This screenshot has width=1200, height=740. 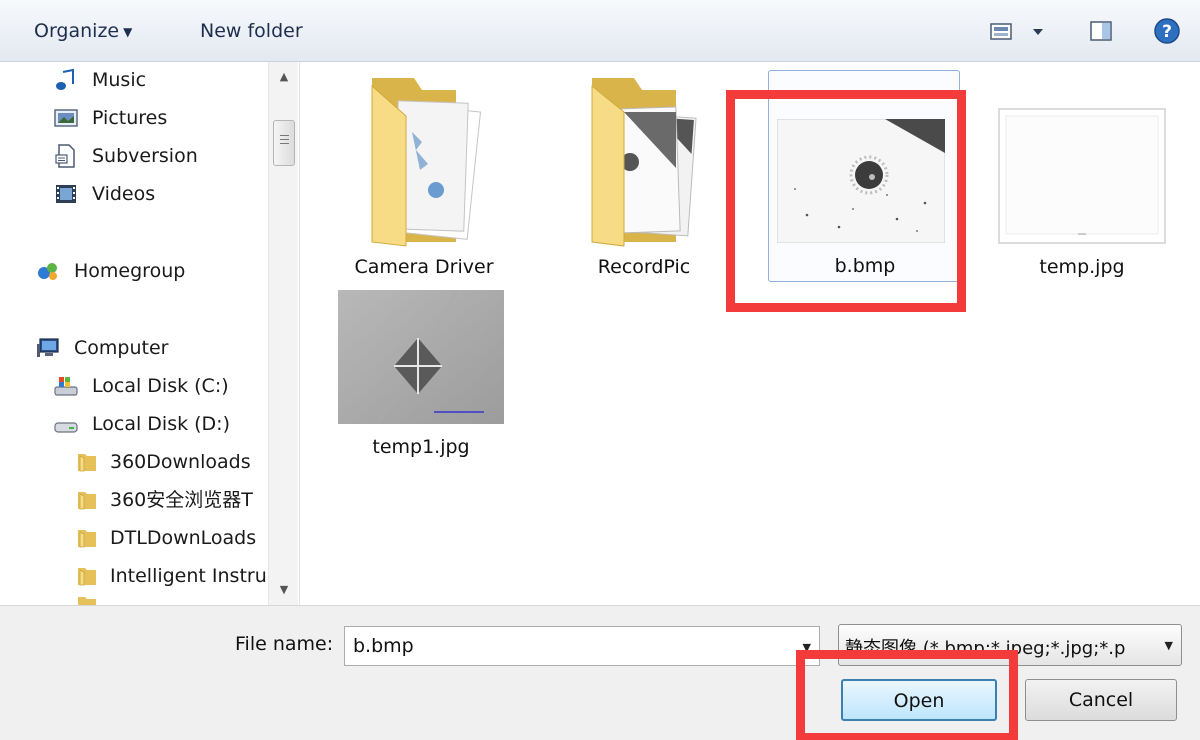 I want to click on nav-item-label: 360Downloads, so click(x=180, y=462).